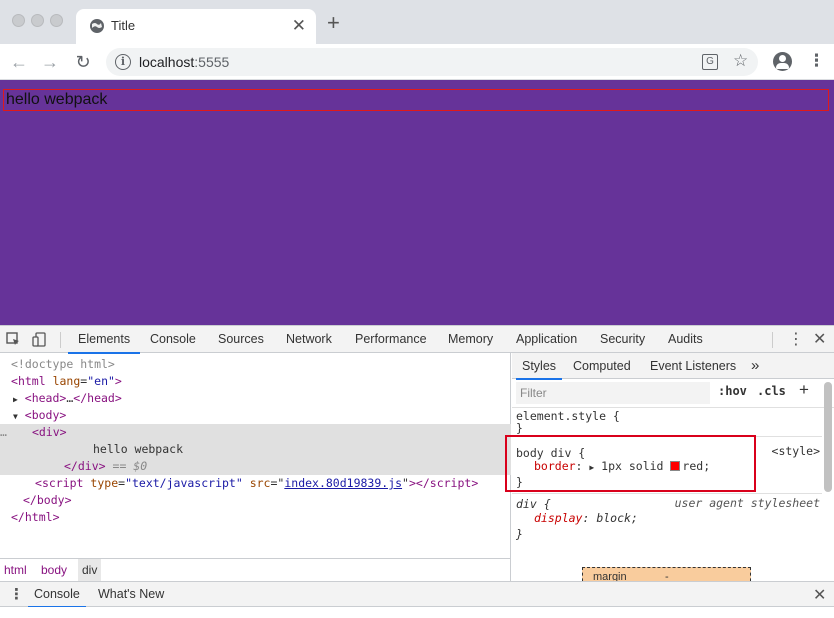 This screenshot has height=618, width=834. Describe the element at coordinates (62, 483) in the screenshot. I see `script-tag: script` at that location.